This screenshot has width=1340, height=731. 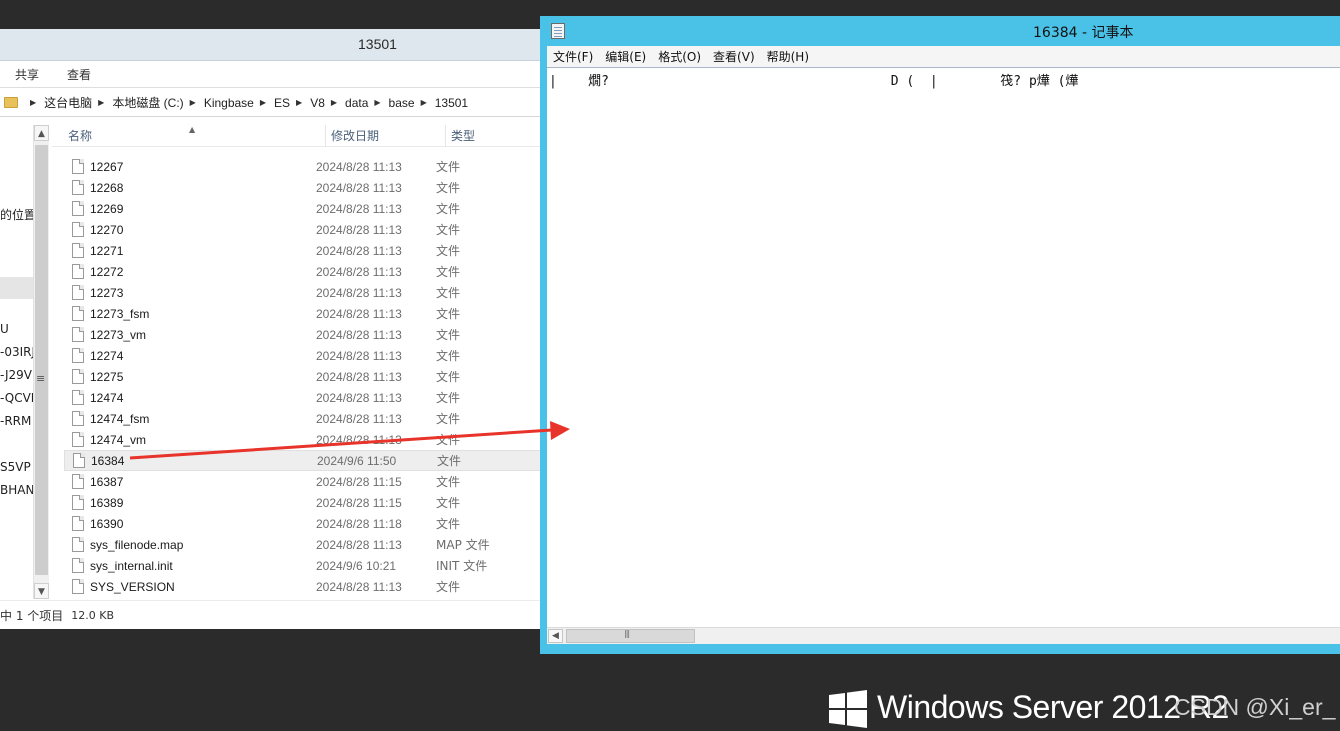 What do you see at coordinates (943, 635) in the screenshot?
I see `horizontal-scrollbar: ◀` at bounding box center [943, 635].